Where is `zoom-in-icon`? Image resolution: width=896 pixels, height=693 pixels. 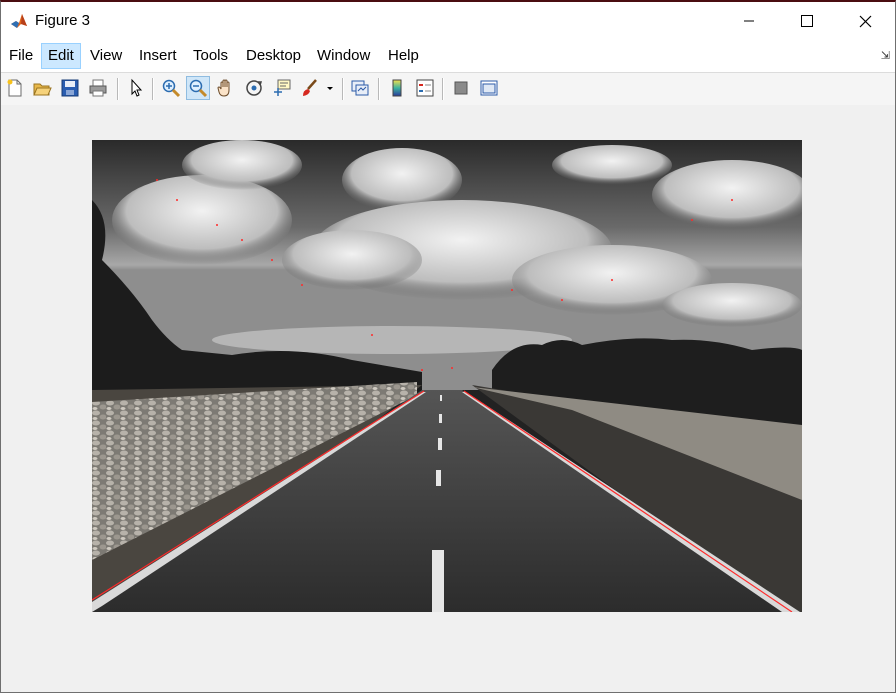
zoom-in-icon is located at coordinates (171, 88).